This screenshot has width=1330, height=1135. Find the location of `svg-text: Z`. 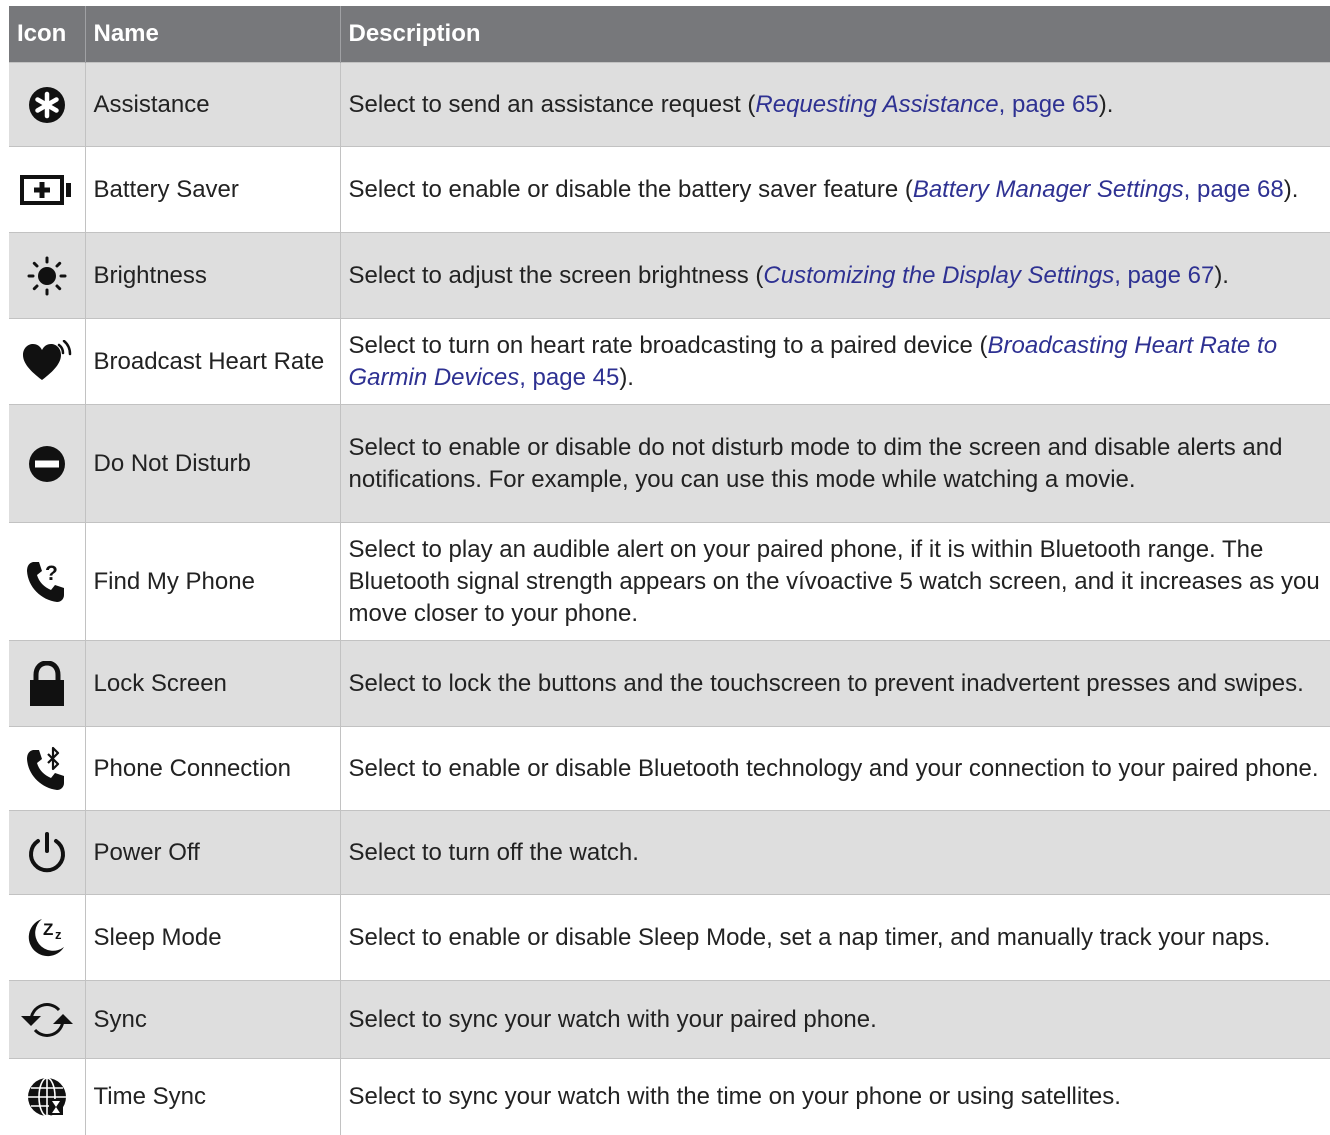

svg-text: Z is located at coordinates (48, 929).